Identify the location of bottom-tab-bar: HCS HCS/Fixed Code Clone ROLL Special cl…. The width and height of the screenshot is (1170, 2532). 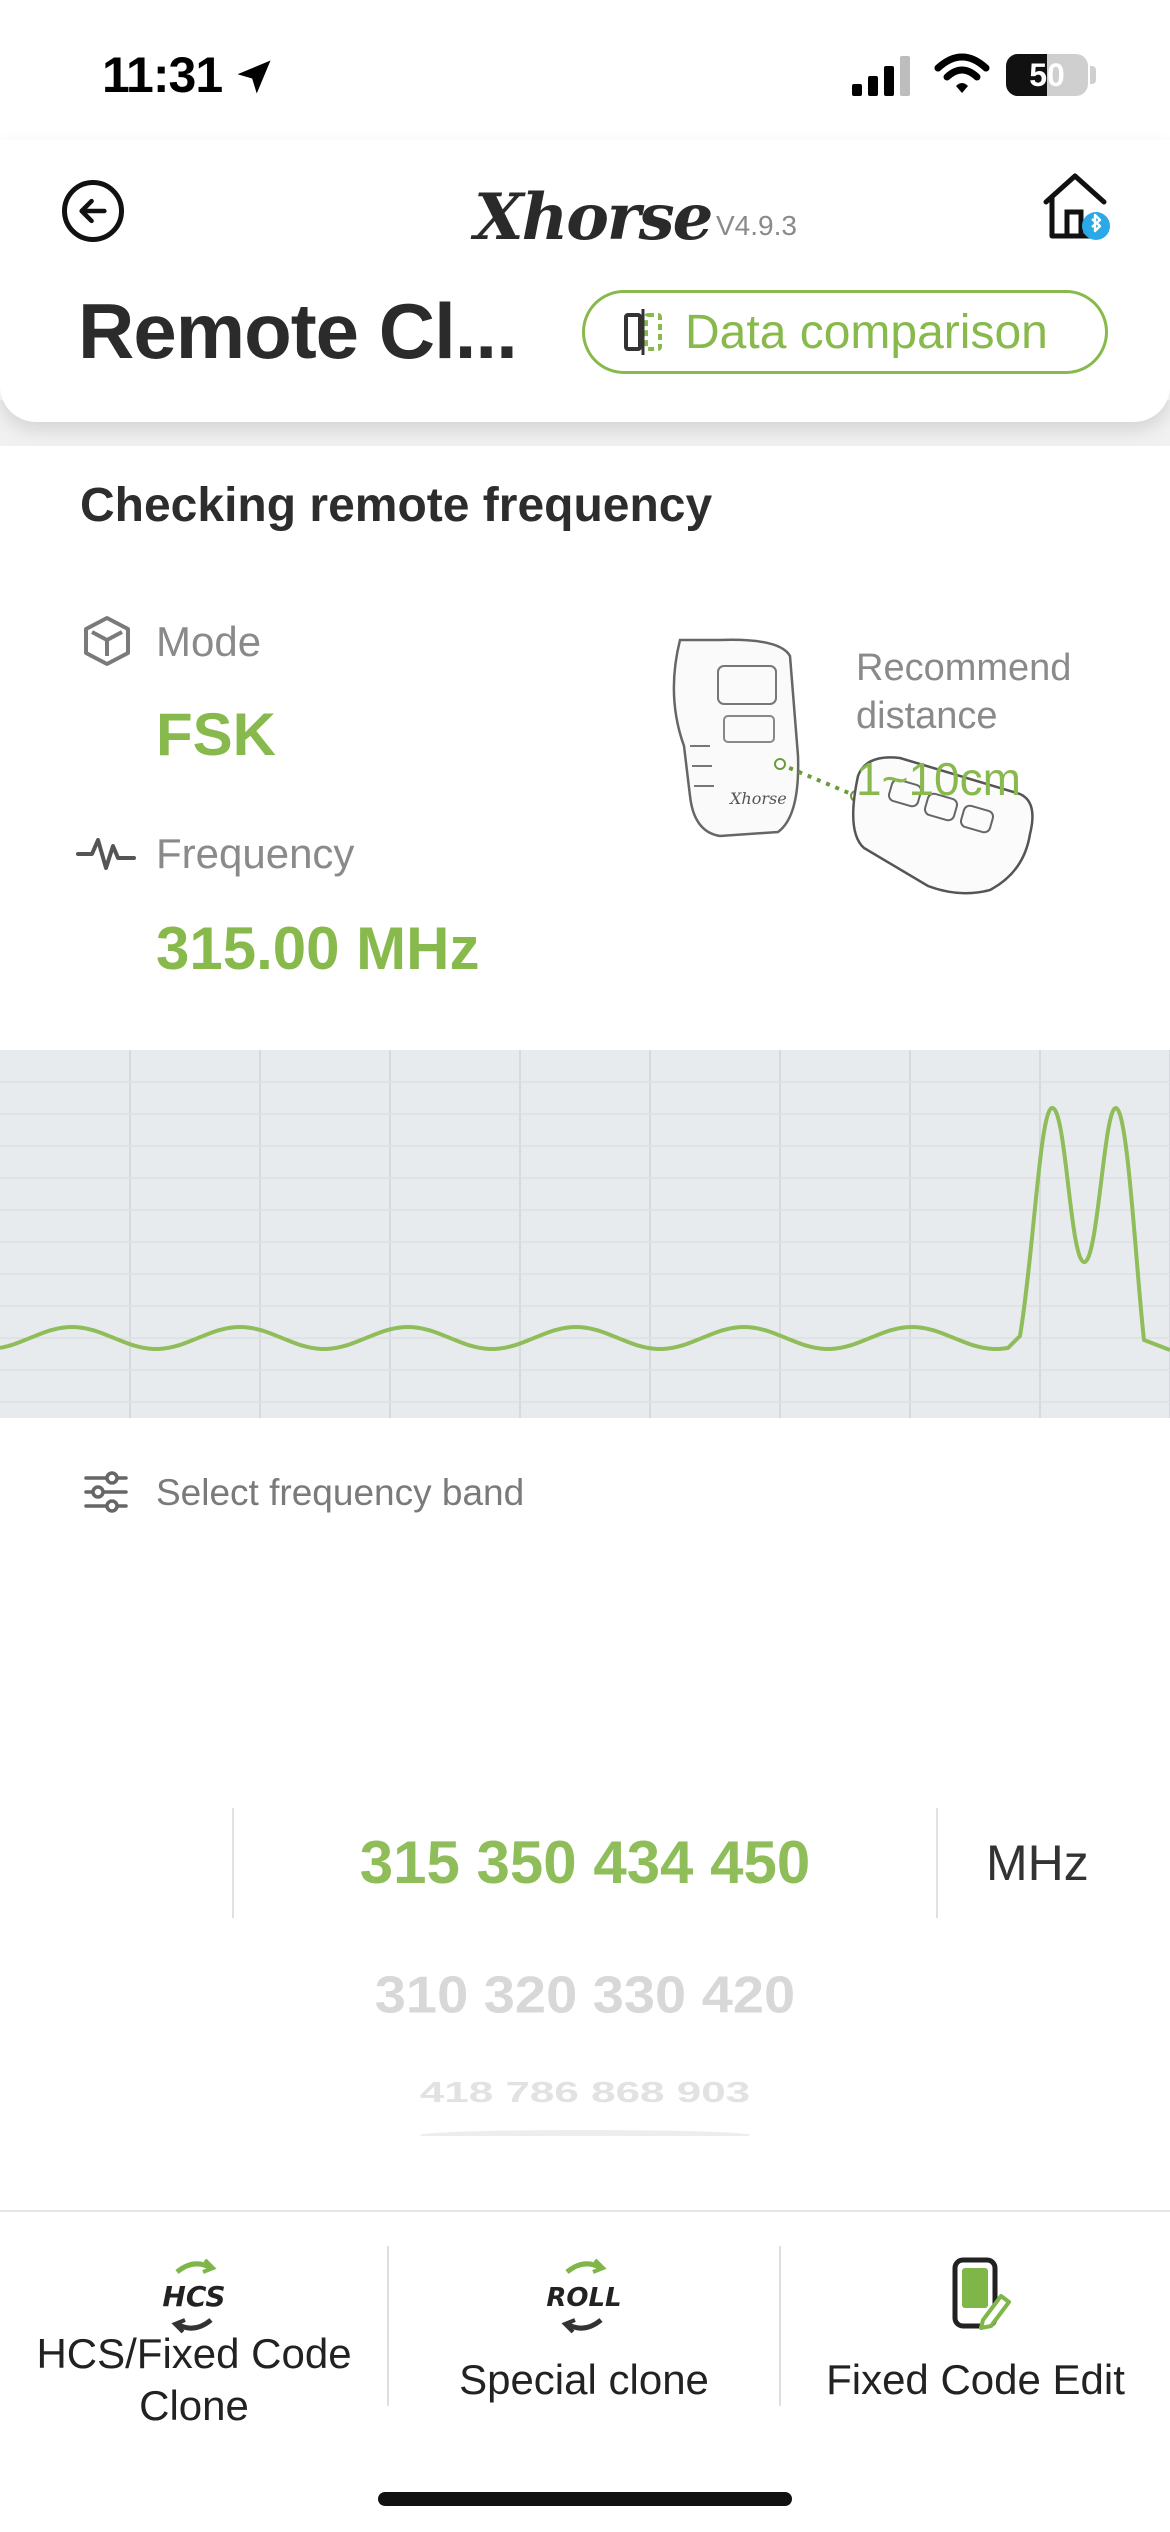
(585, 2371).